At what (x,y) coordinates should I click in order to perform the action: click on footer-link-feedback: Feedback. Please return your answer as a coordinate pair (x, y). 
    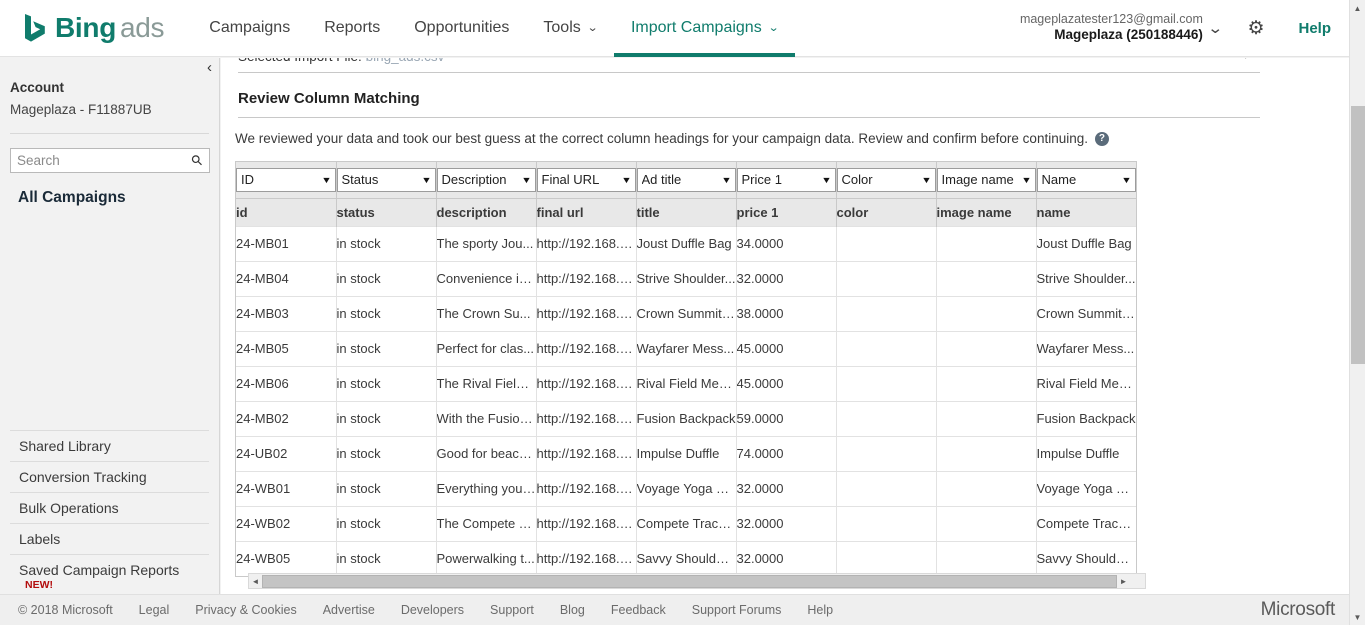
    Looking at the image, I should click on (638, 610).